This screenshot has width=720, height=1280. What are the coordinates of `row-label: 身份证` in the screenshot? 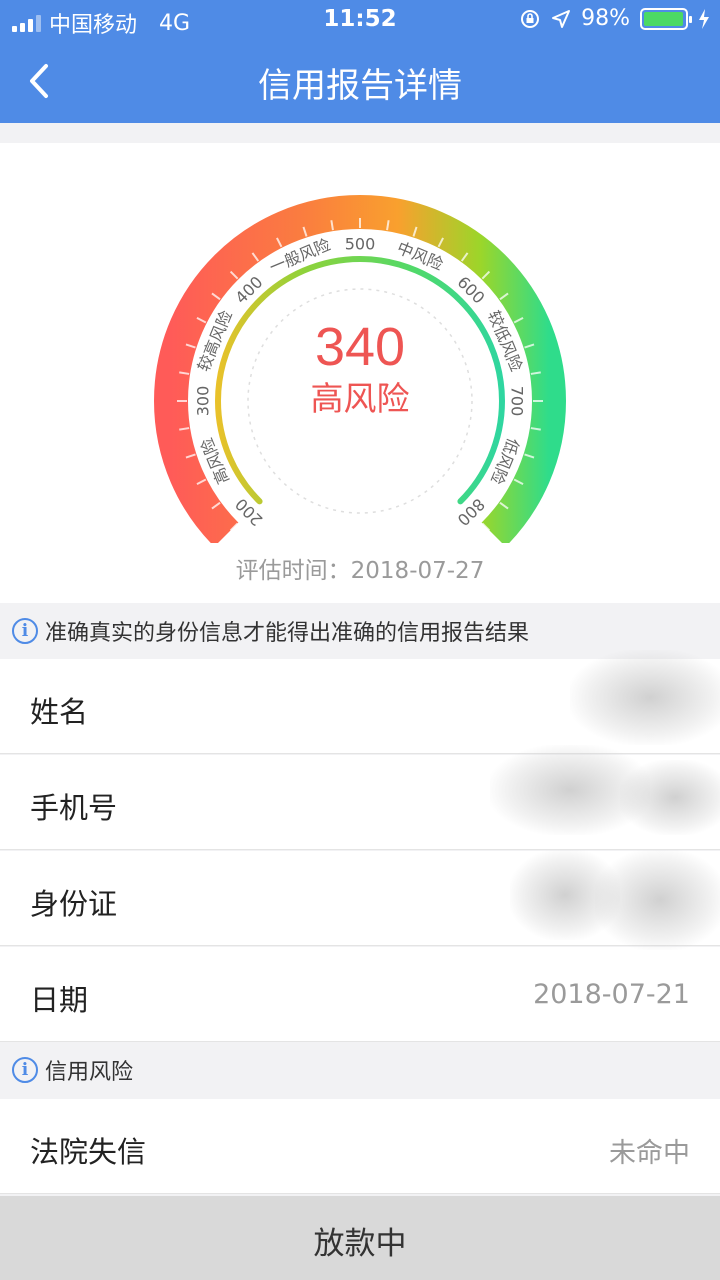 It's located at (74, 904).